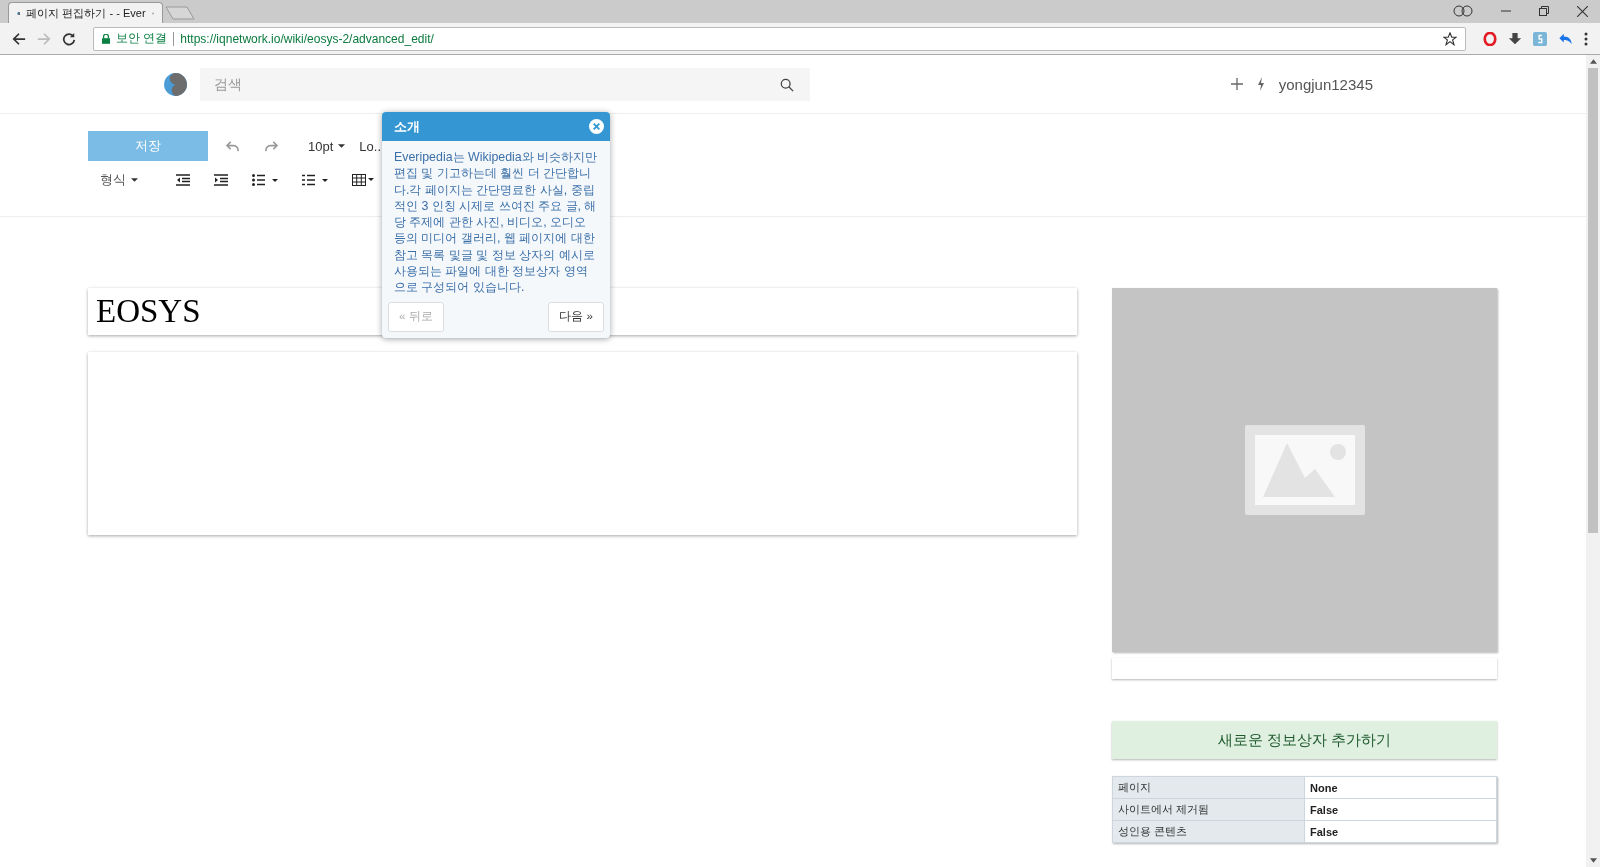 Image resolution: width=1600 pixels, height=867 pixels. Describe the element at coordinates (1593, 860) in the screenshot. I see `scroll-down-icon` at that location.